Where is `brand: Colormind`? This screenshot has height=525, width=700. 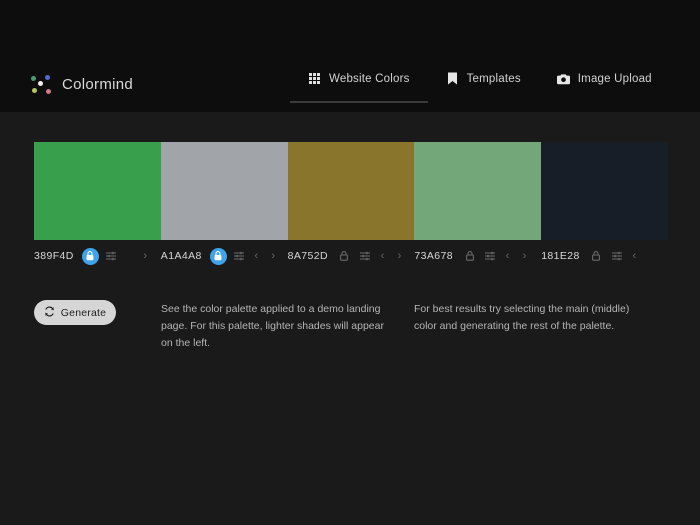 brand: Colormind is located at coordinates (81, 84).